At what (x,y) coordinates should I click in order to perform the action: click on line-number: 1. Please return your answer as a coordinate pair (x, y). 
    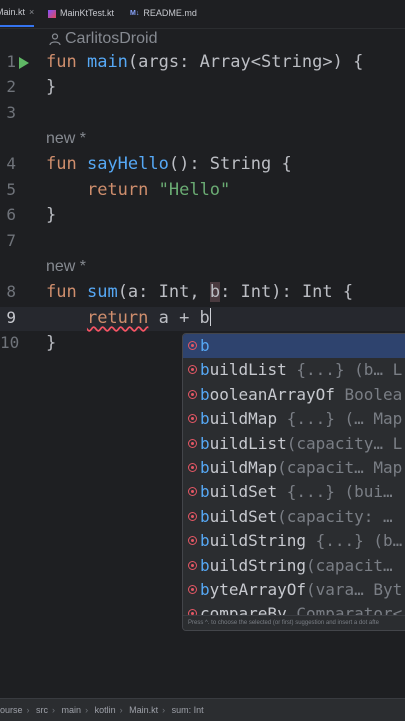
    Looking at the image, I should click on (11, 61).